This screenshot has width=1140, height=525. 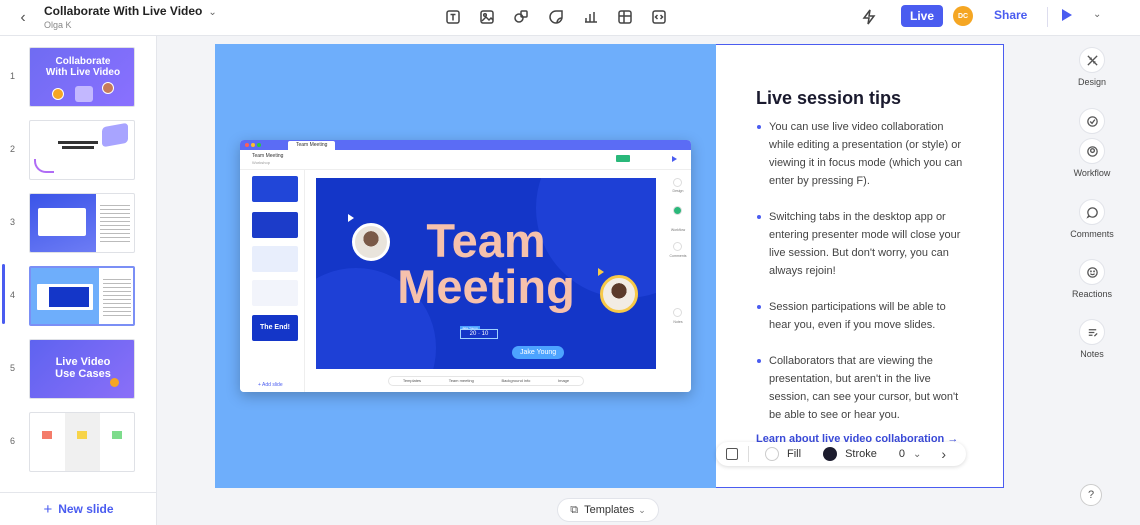 What do you see at coordinates (521, 17) in the screenshot?
I see `shapes-icon` at bounding box center [521, 17].